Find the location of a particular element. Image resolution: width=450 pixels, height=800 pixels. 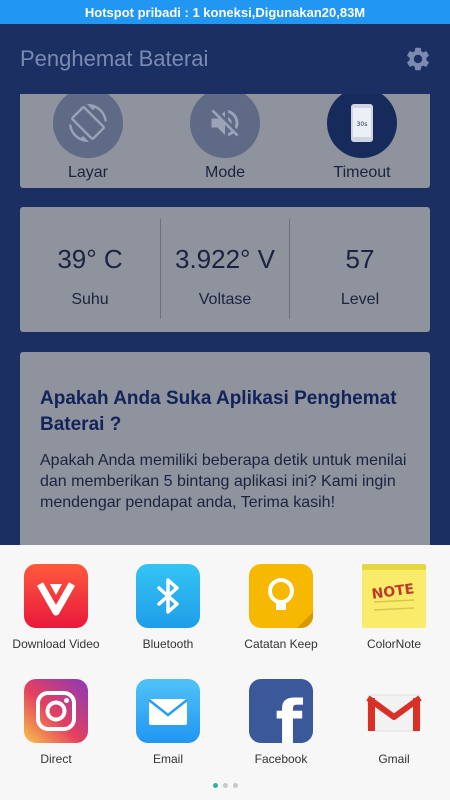

share-colornote-label: ColorNote is located at coordinates (394, 644).